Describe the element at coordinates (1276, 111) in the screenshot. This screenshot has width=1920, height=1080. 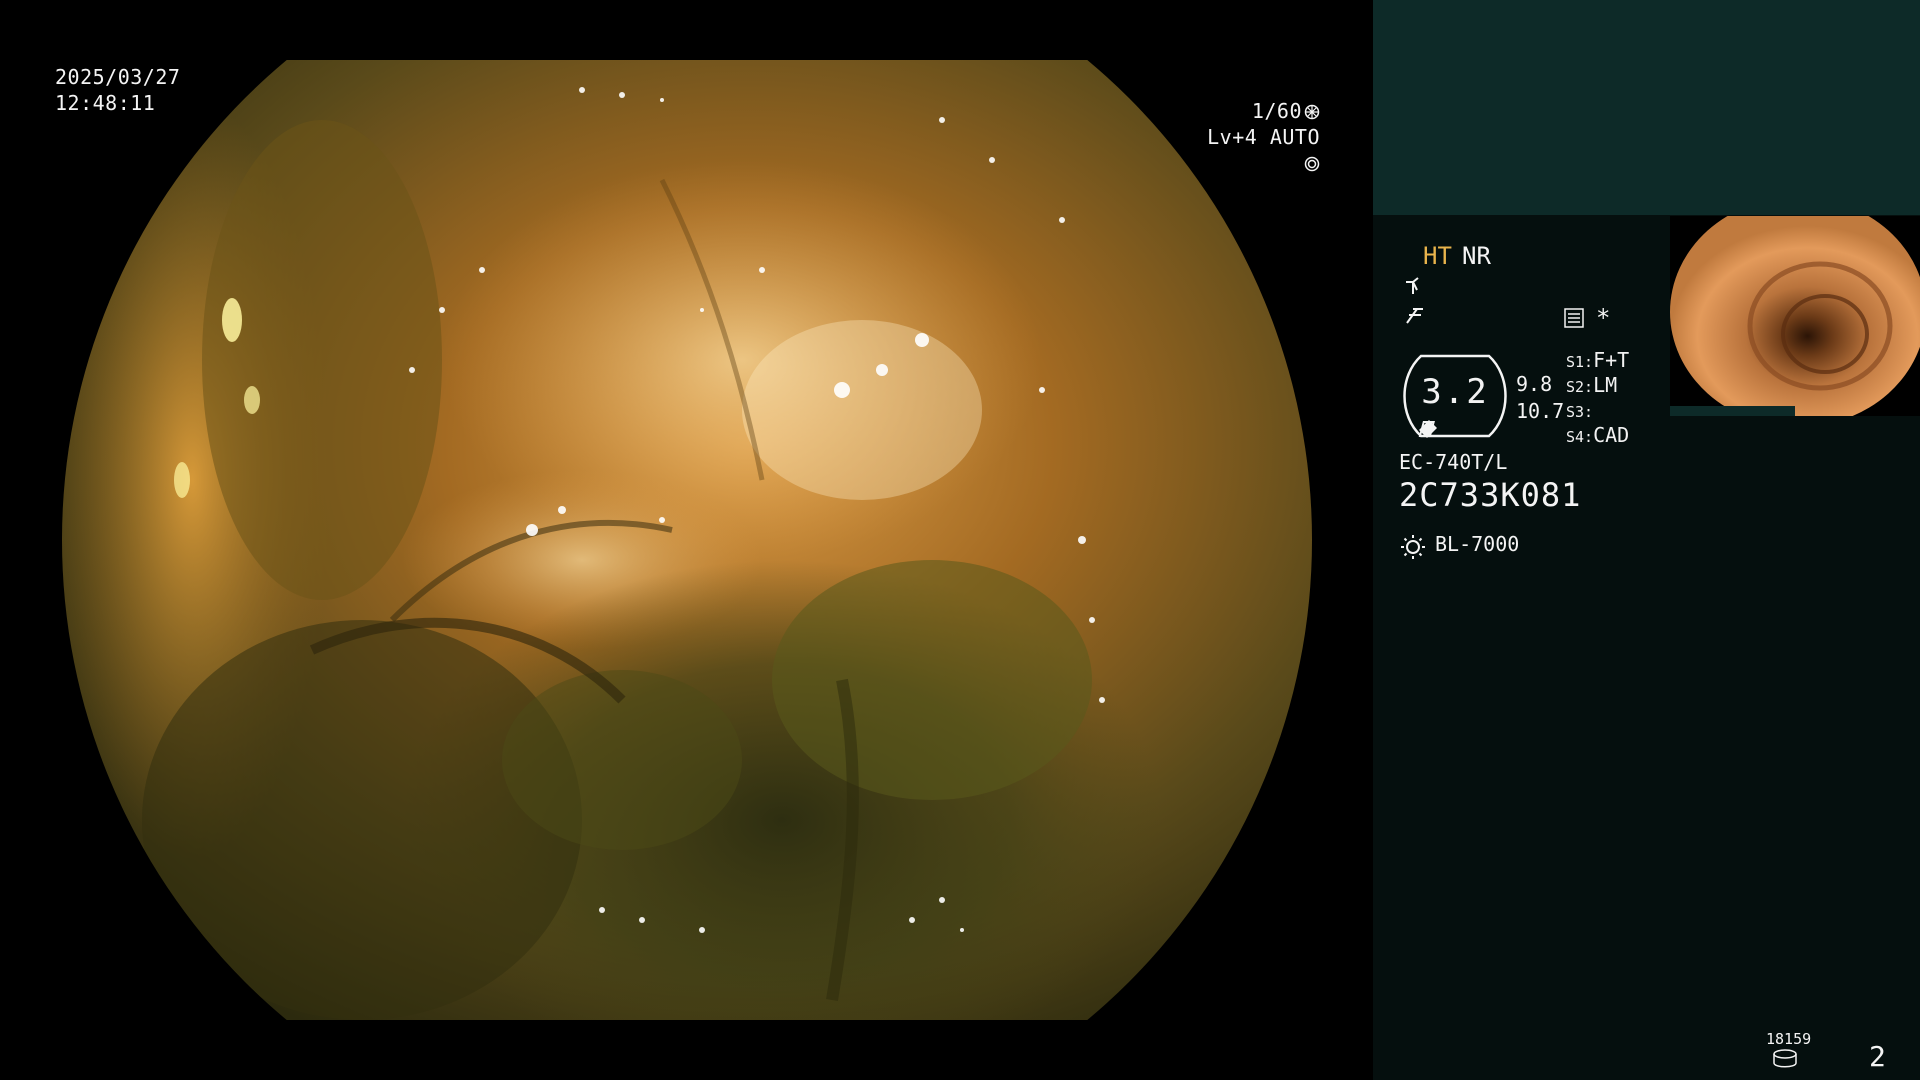
I see `shutter-text: 1/60` at that location.